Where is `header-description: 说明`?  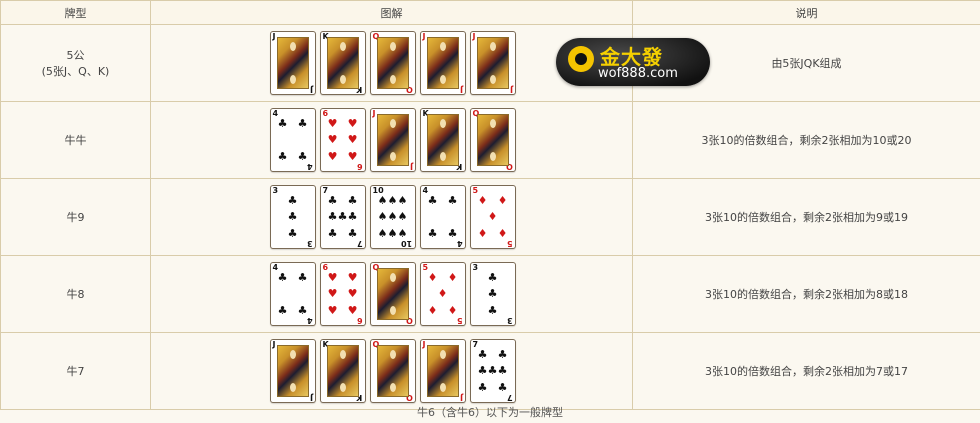
header-description: 说明 is located at coordinates (806, 12).